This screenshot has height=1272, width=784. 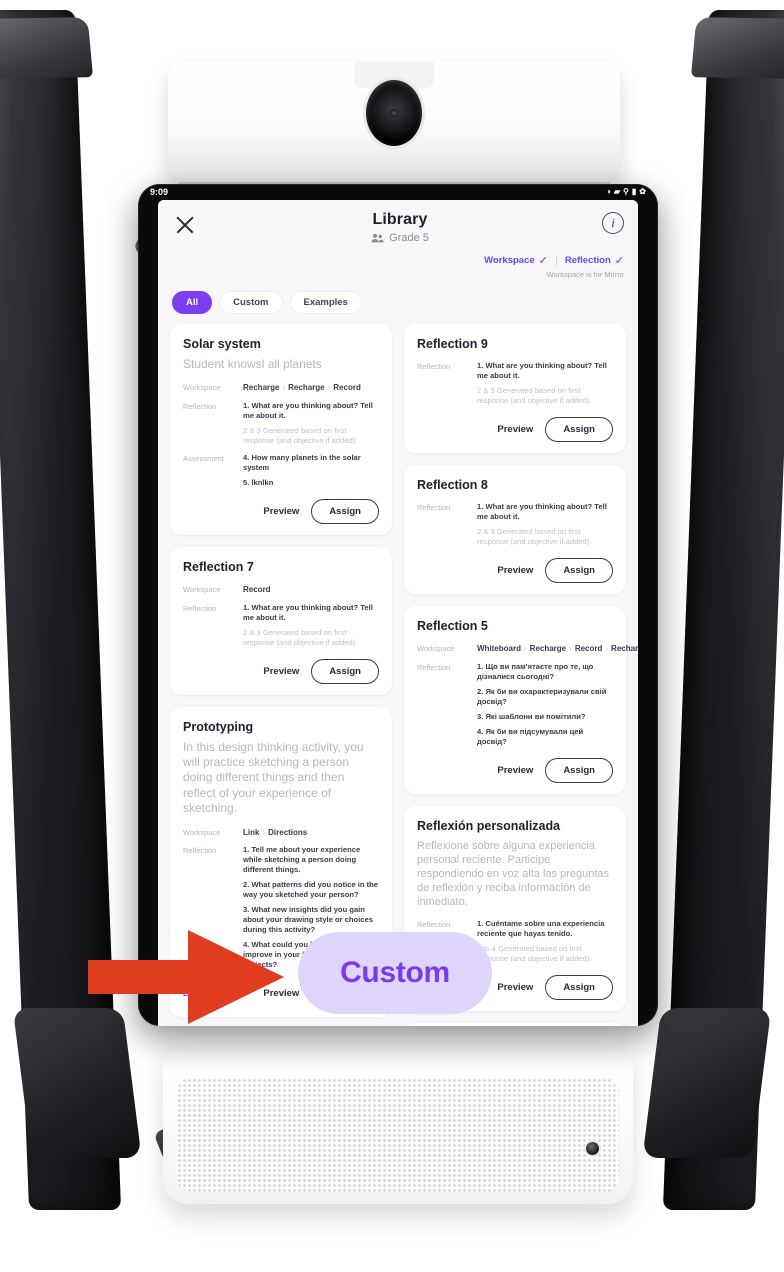 I want to click on speaker-base, so click(x=398, y=1125).